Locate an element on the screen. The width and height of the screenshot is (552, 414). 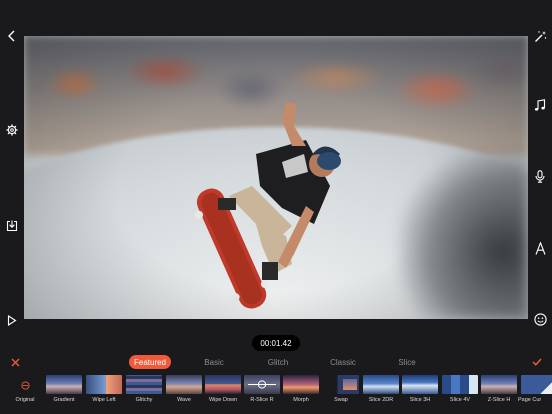
download-icon is located at coordinates (12, 226).